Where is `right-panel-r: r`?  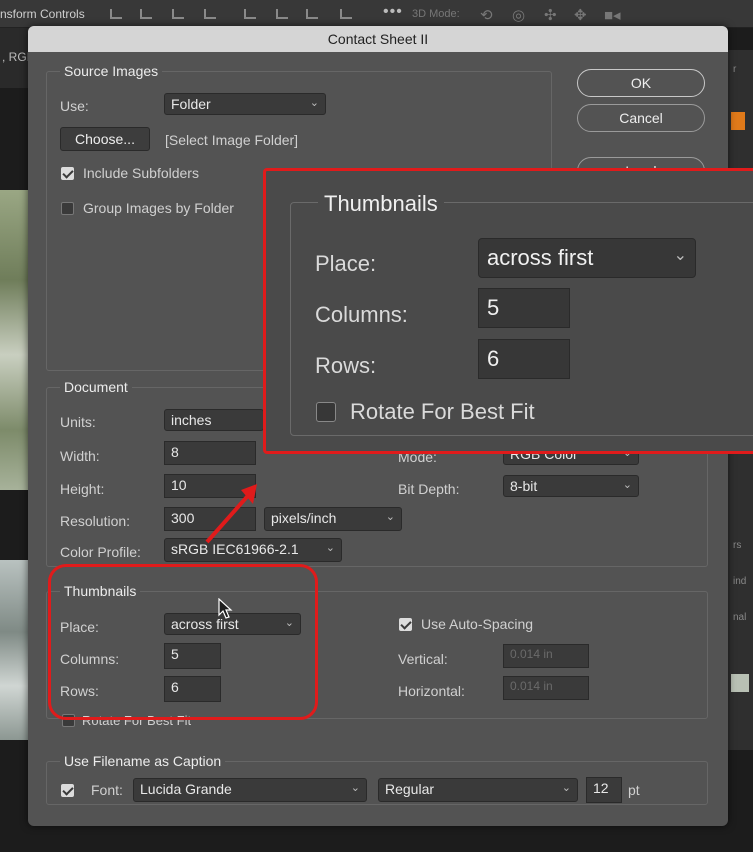 right-panel-r: r is located at coordinates (735, 69).